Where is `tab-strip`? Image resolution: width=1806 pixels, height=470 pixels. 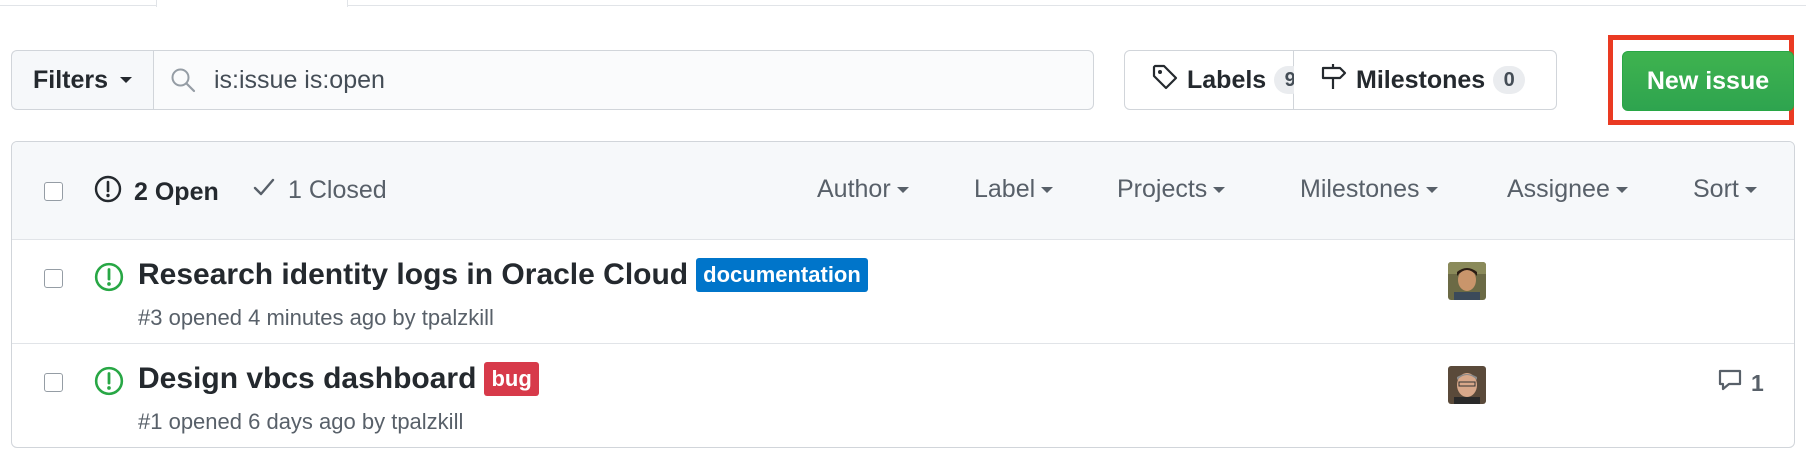 tab-strip is located at coordinates (903, 3).